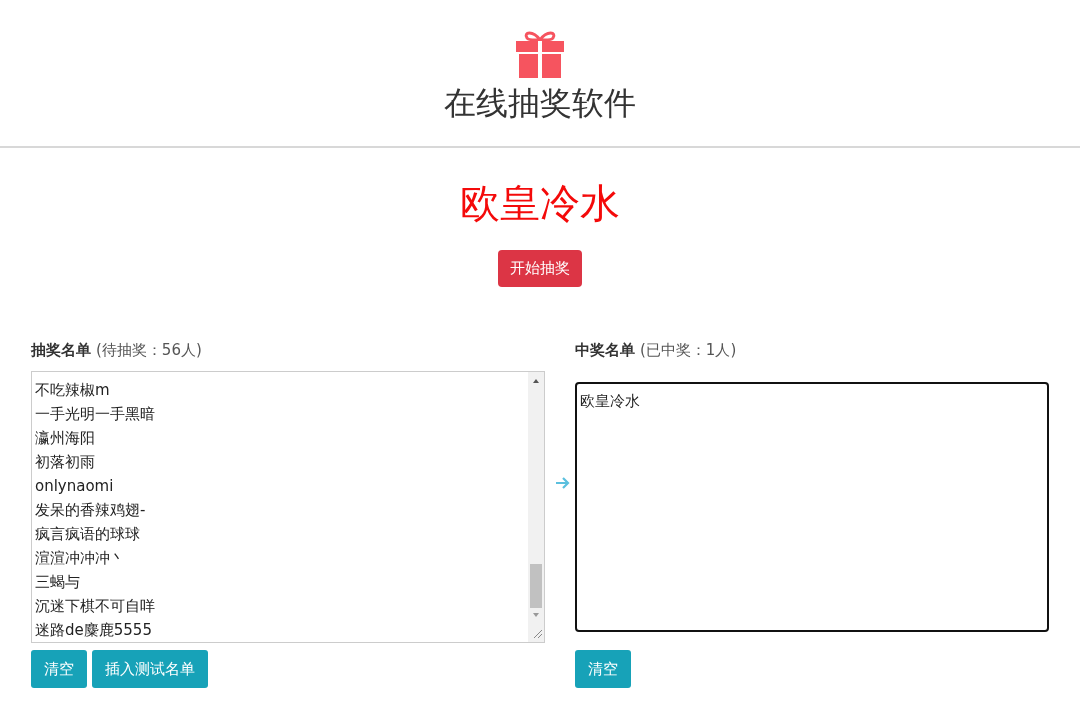 Image resolution: width=1080 pixels, height=720 pixels. Describe the element at coordinates (73, 390) in the screenshot. I see `participant-name: 不吃辣椒m` at that location.